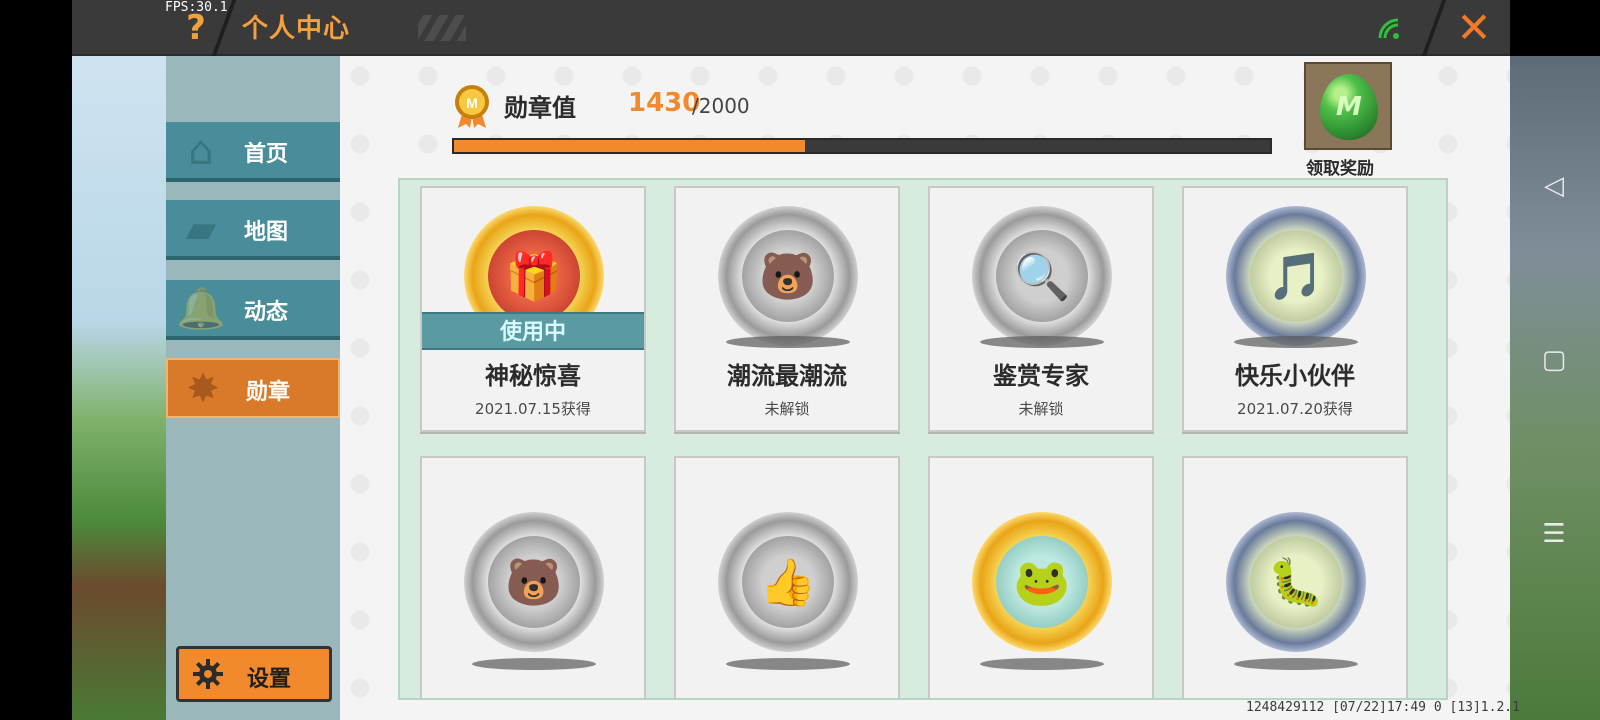 The height and width of the screenshot is (720, 1600). I want to click on music-friends-icon: 🎵, so click(1296, 276).